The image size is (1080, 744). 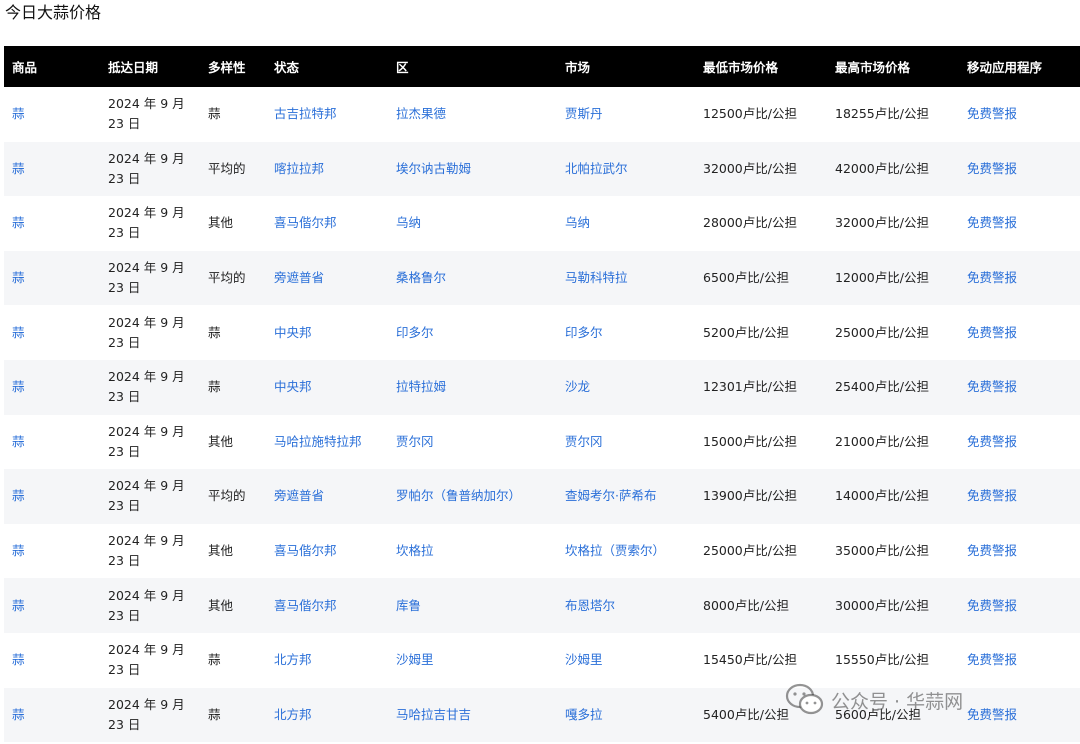 I want to click on cell-min-price: 5400卢比/公担, so click(x=746, y=714).